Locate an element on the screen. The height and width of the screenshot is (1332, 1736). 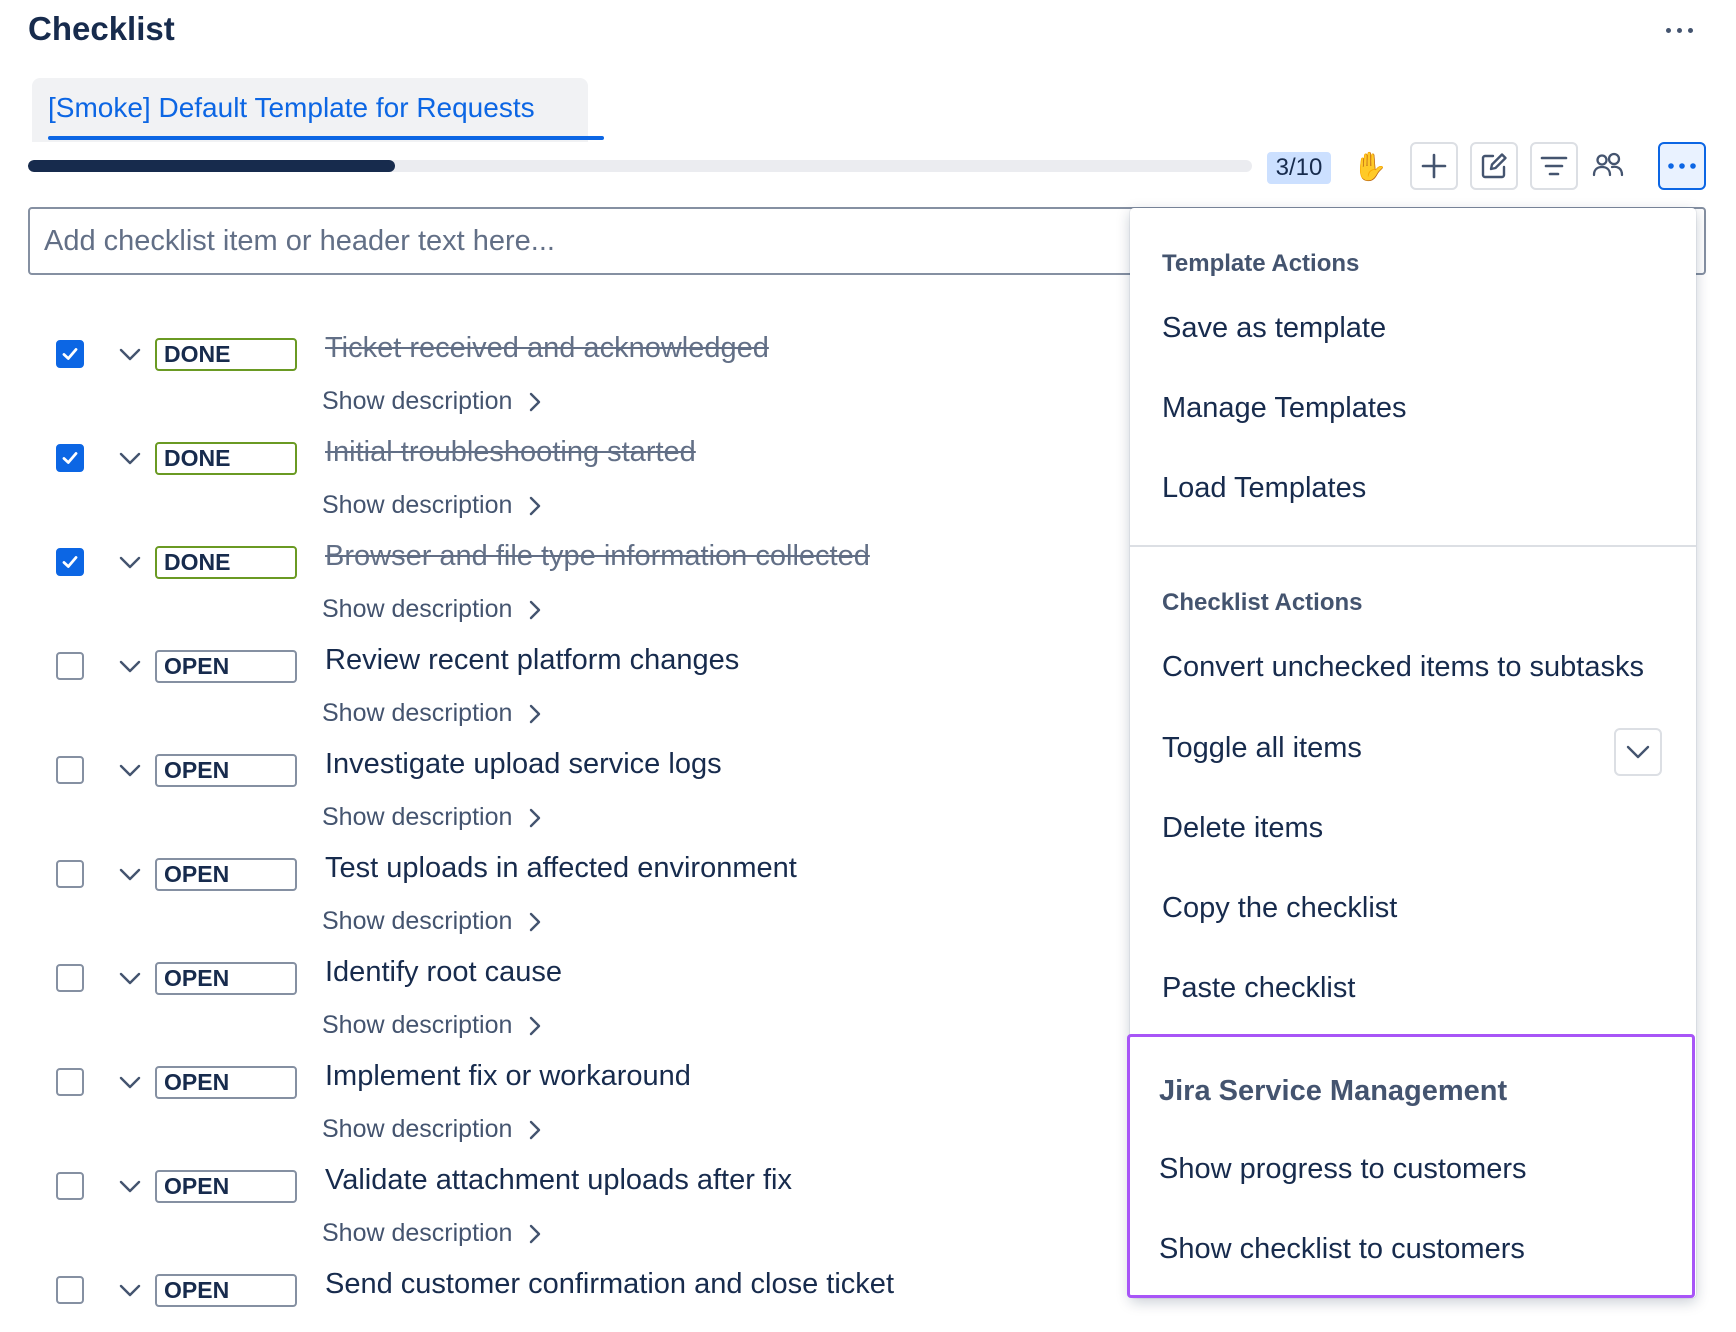
progress-count-badge: 3/10 is located at coordinates (1299, 168).